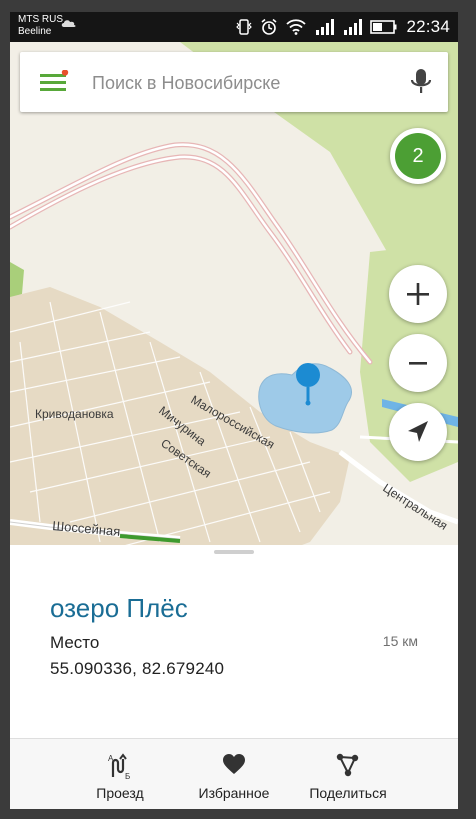  Describe the element at coordinates (296, 27) in the screenshot. I see `wifi-icon` at that location.